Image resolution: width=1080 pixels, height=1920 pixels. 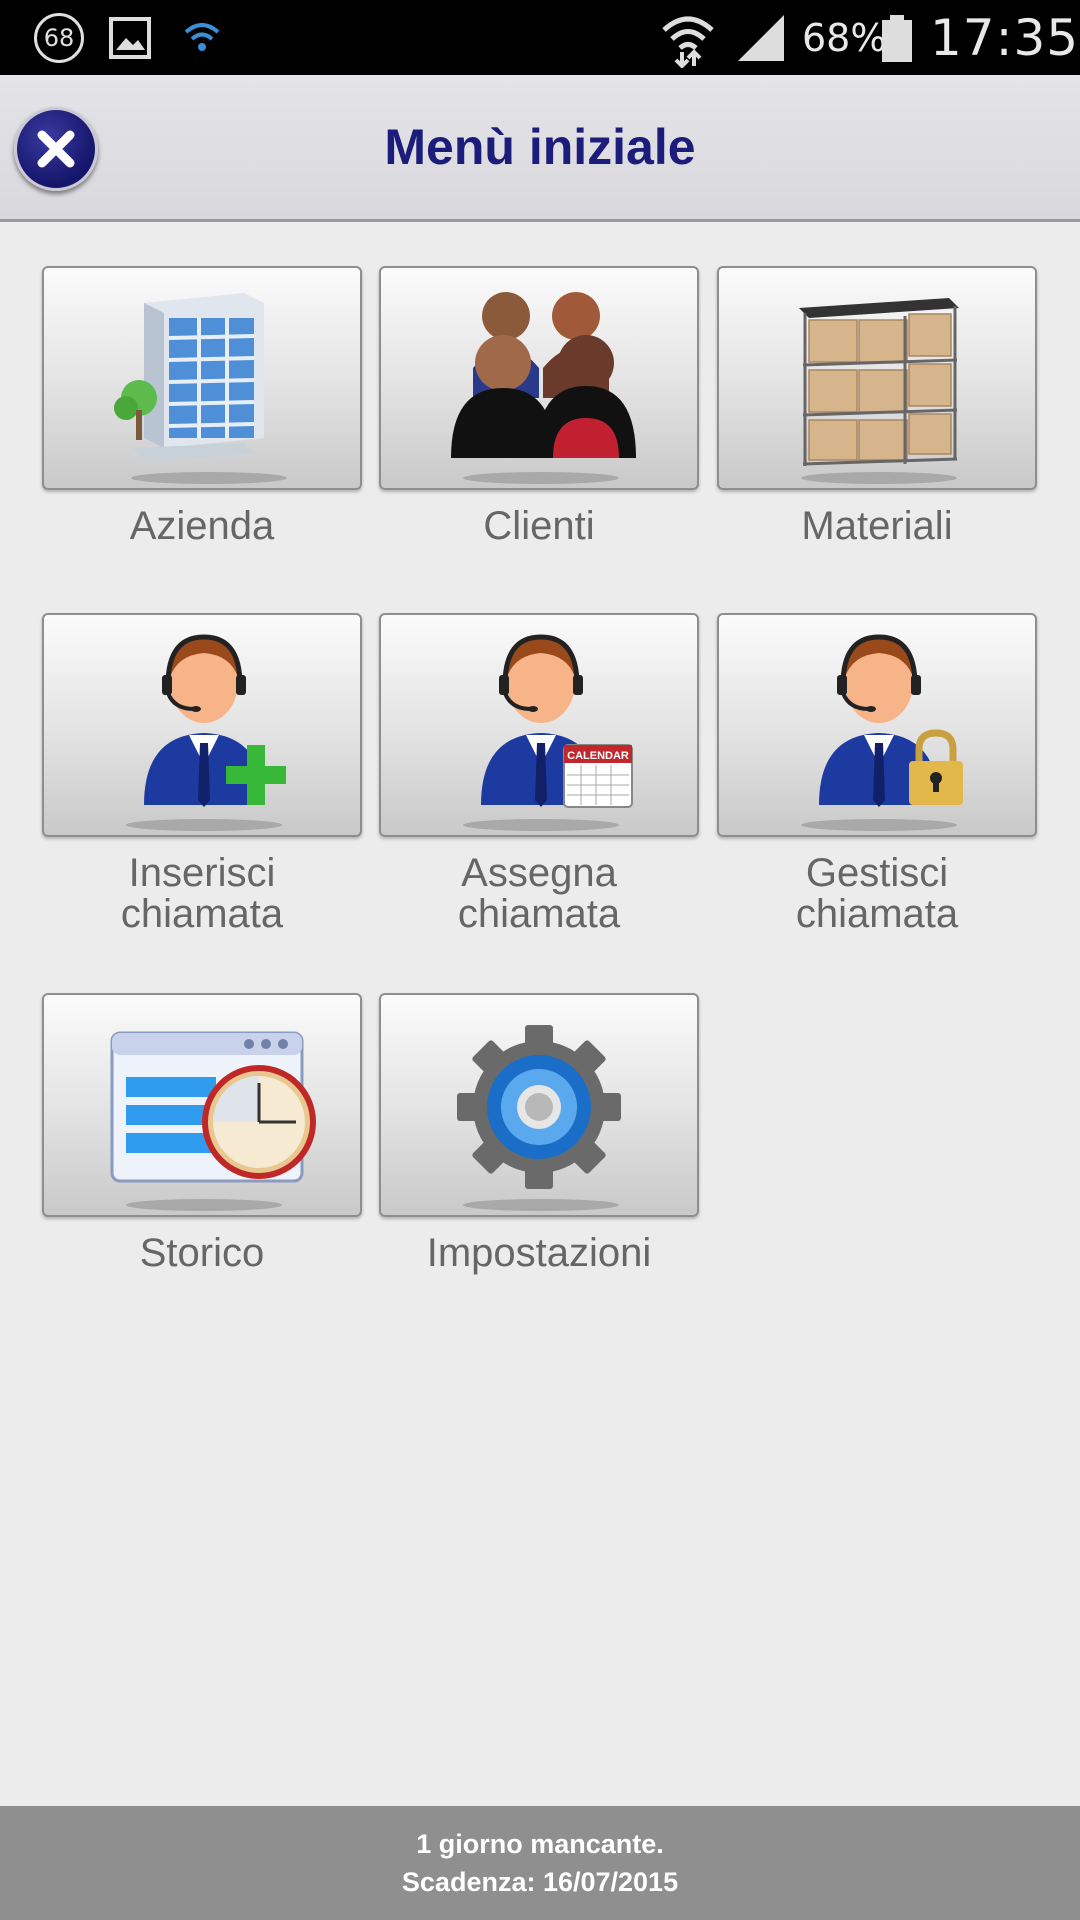 What do you see at coordinates (548, 732) in the screenshot?
I see `operator-calendar-icon: CALENDAR` at bounding box center [548, 732].